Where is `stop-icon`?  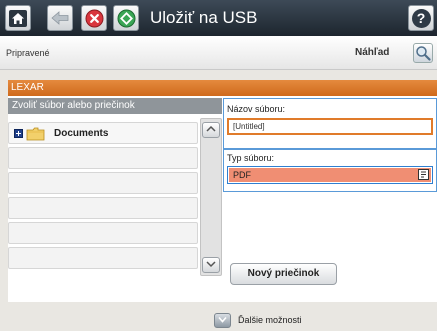
stop-icon is located at coordinates (94, 18).